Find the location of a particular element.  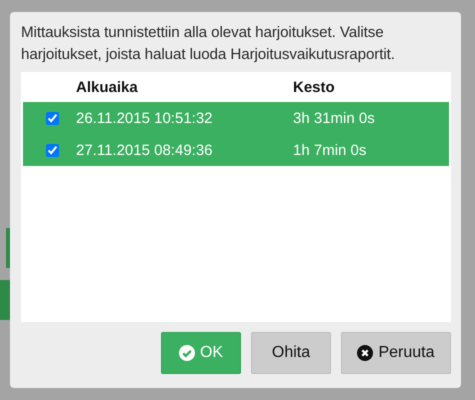

table-row: 27.11.2015 08:49:36 1h 7min 0s is located at coordinates (236, 150).